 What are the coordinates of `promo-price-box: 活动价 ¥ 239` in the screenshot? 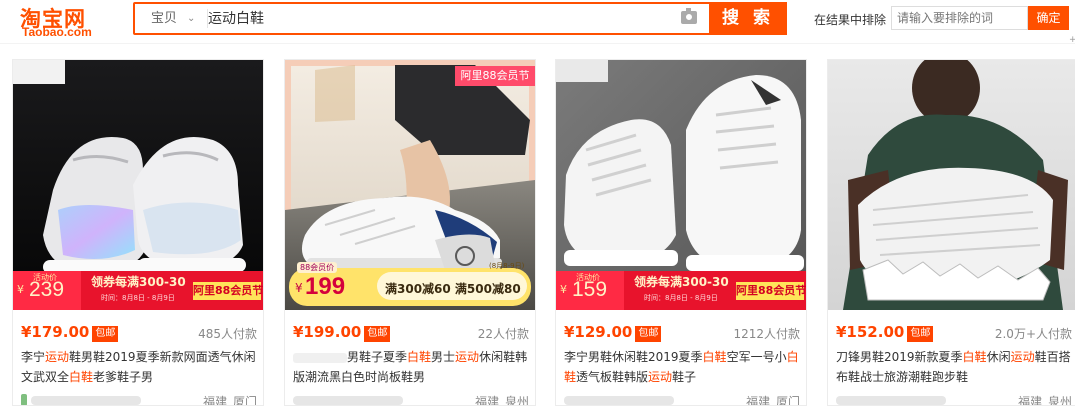 It's located at (47, 290).